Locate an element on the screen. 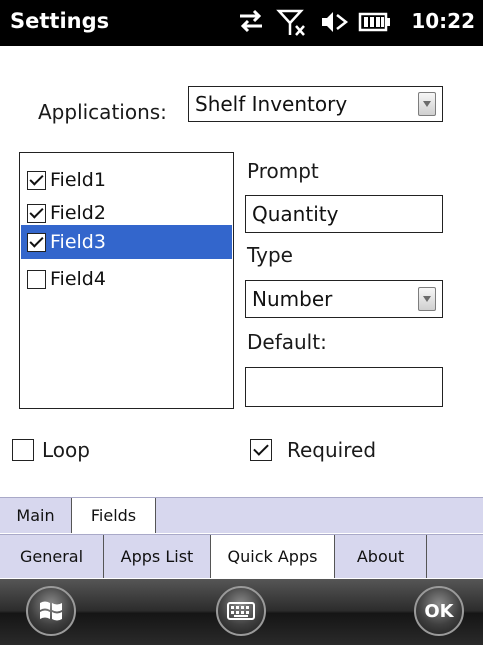  list-item-label: Field2 is located at coordinates (78, 213).